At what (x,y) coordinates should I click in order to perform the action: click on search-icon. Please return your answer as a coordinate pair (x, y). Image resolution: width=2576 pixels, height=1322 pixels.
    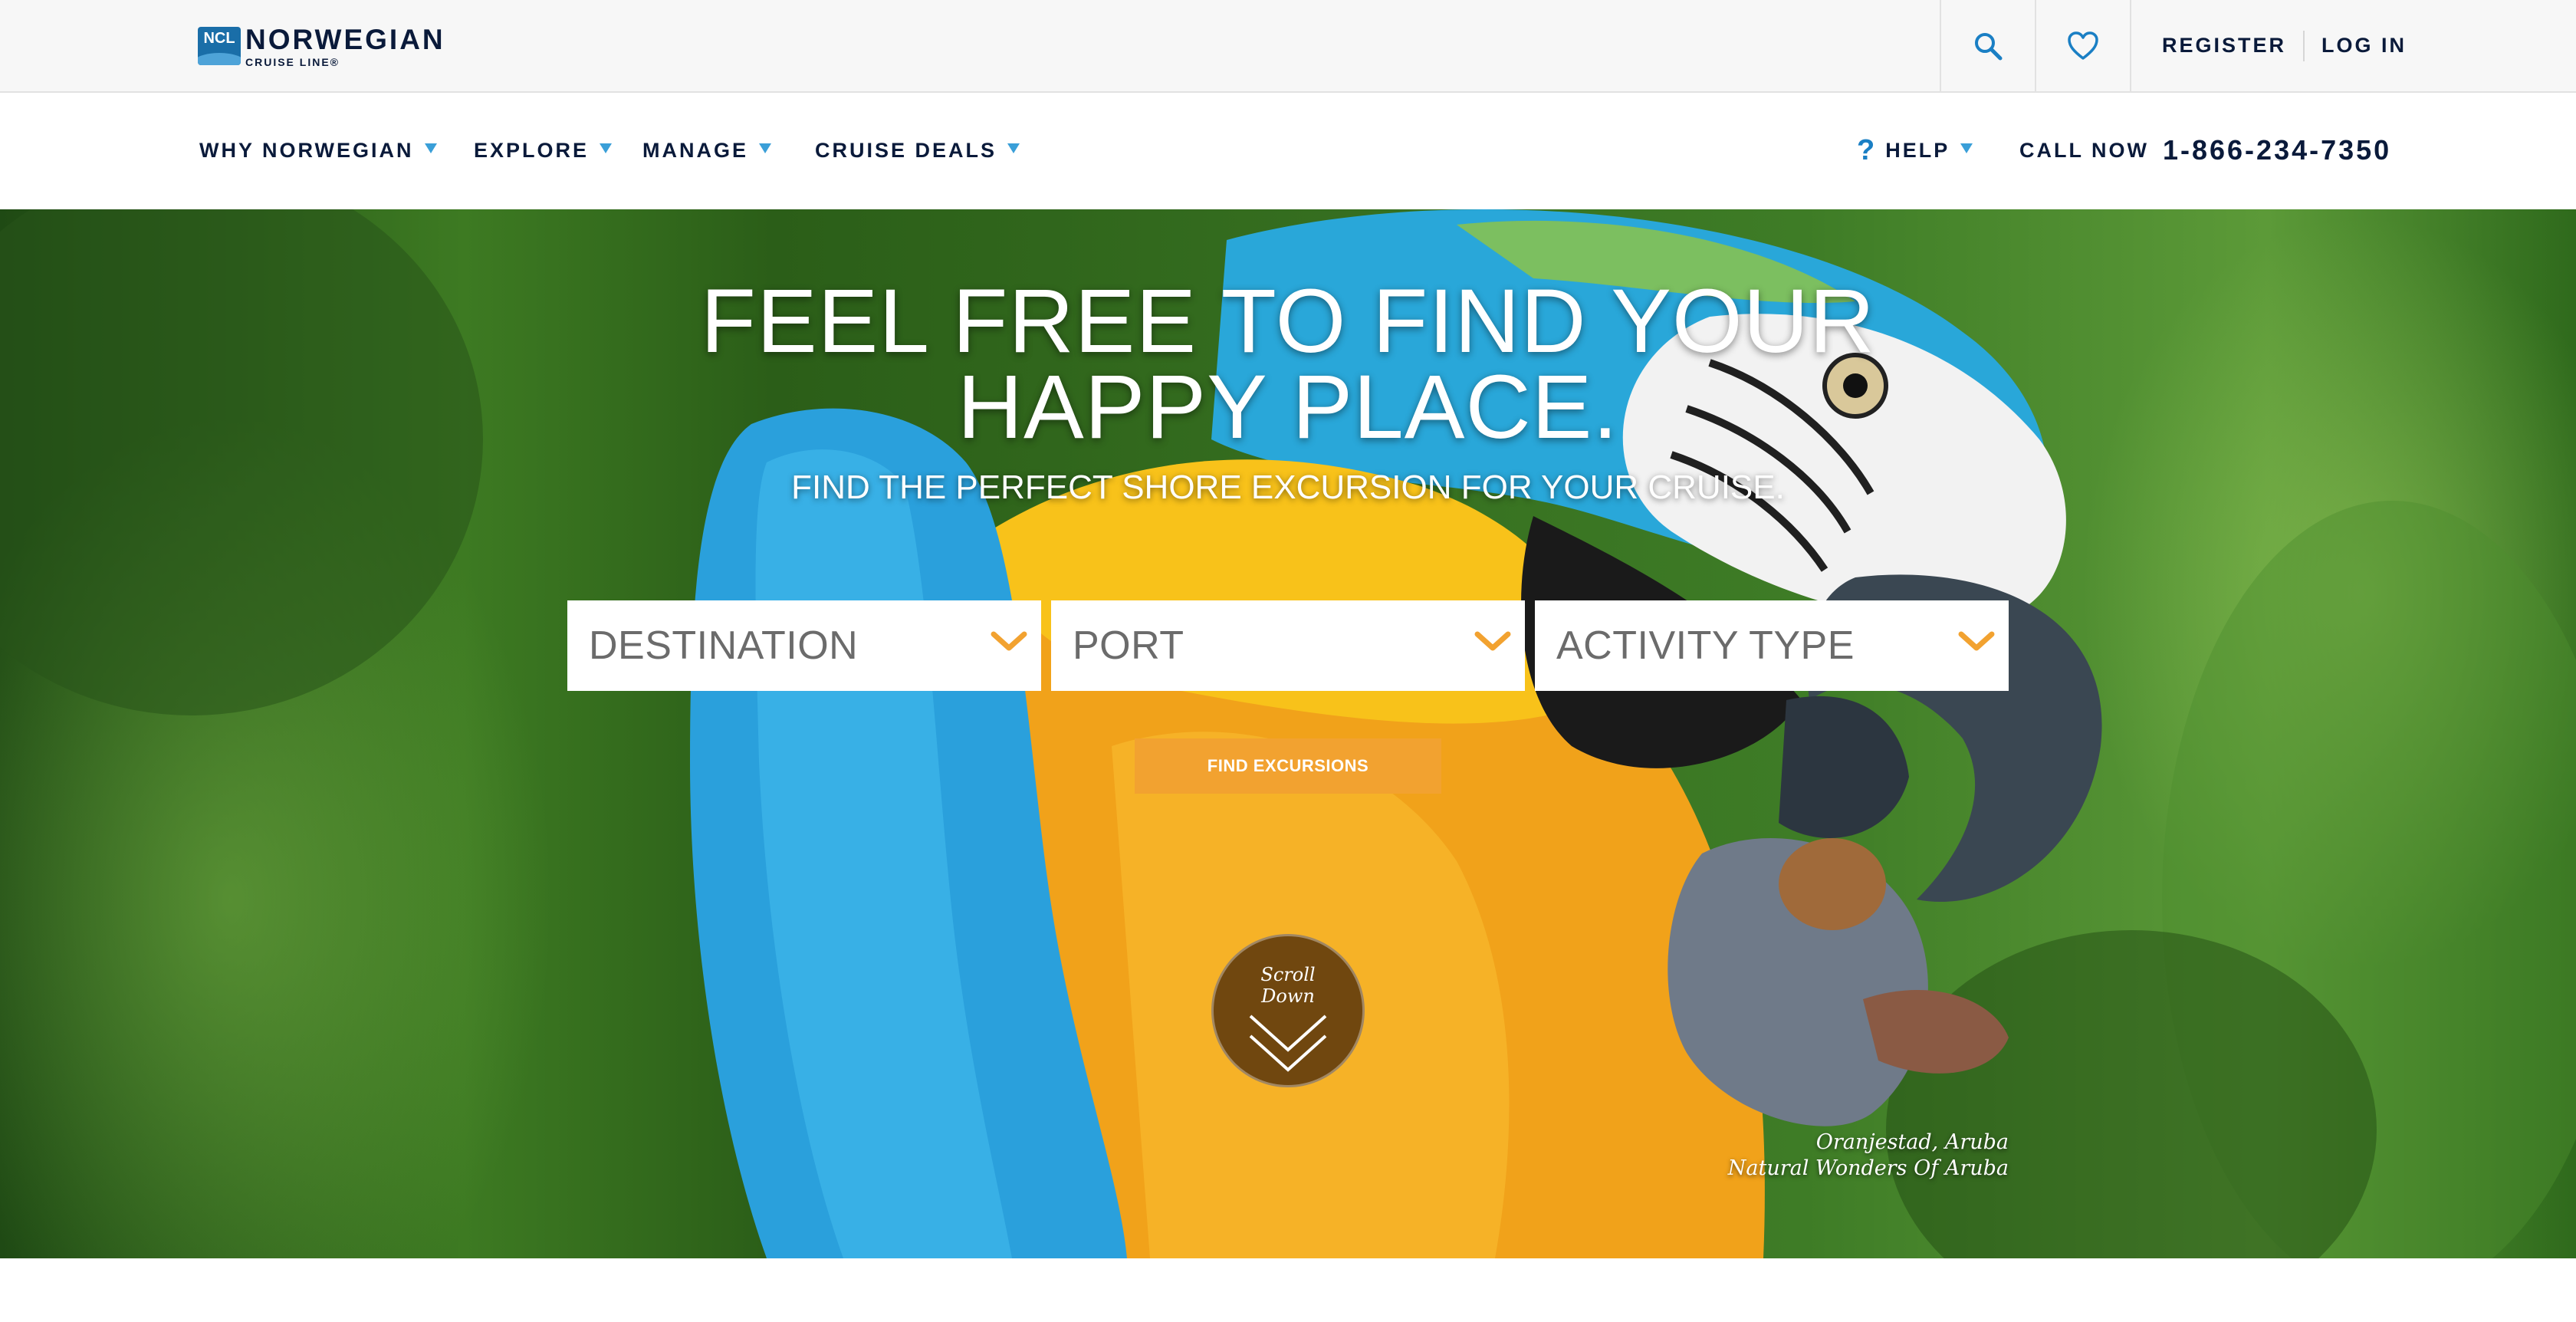
    Looking at the image, I should click on (1989, 46).